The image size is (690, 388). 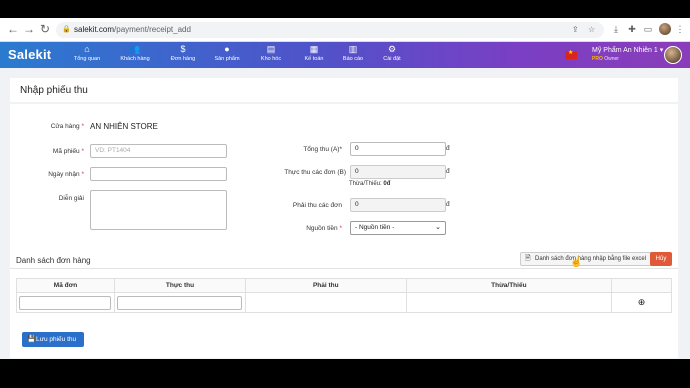 I want to click on column-header: Mã đơn, so click(x=65, y=285).